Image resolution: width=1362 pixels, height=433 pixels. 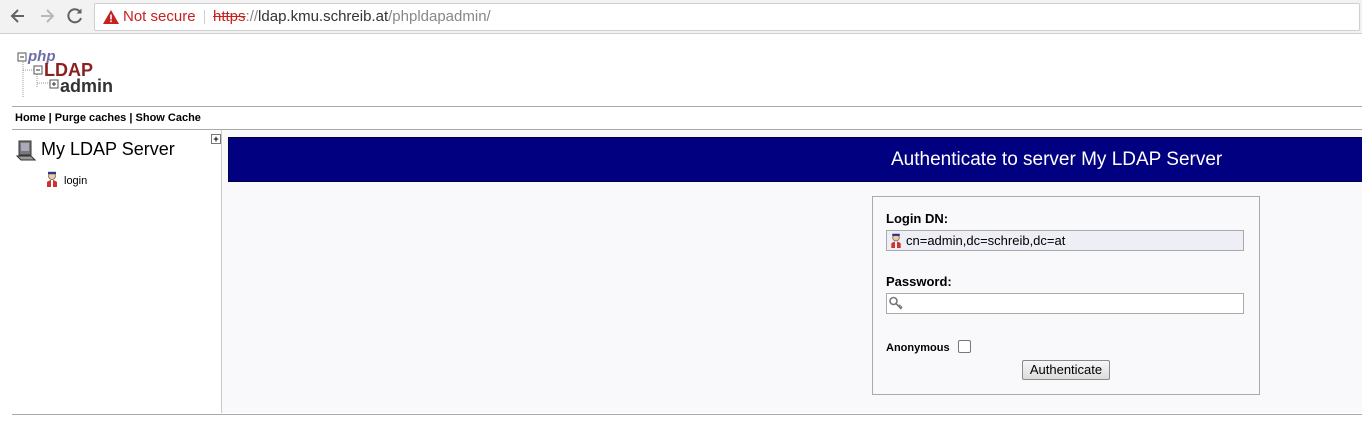 What do you see at coordinates (168, 118) in the screenshot?
I see `menu-show-cache-link: Show Cache` at bounding box center [168, 118].